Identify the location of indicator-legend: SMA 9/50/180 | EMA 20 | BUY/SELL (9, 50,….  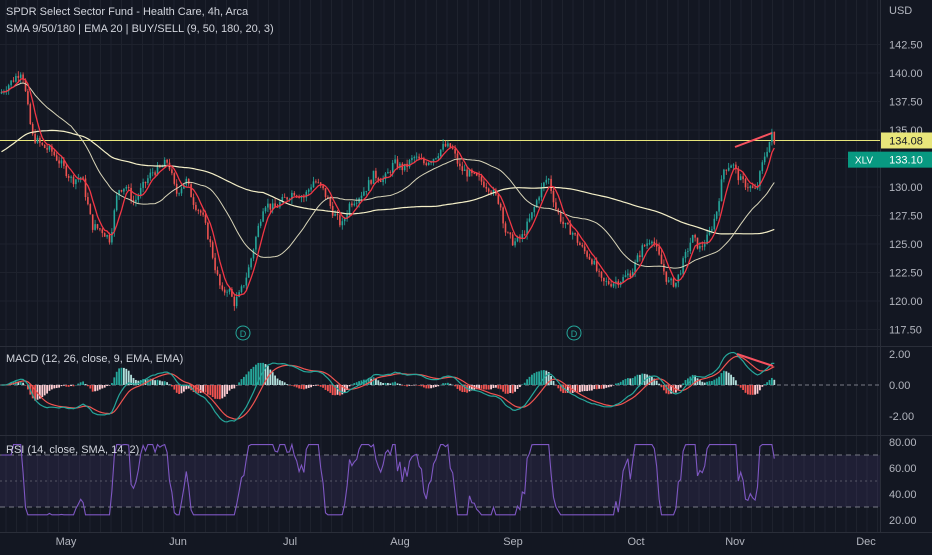
(140, 29).